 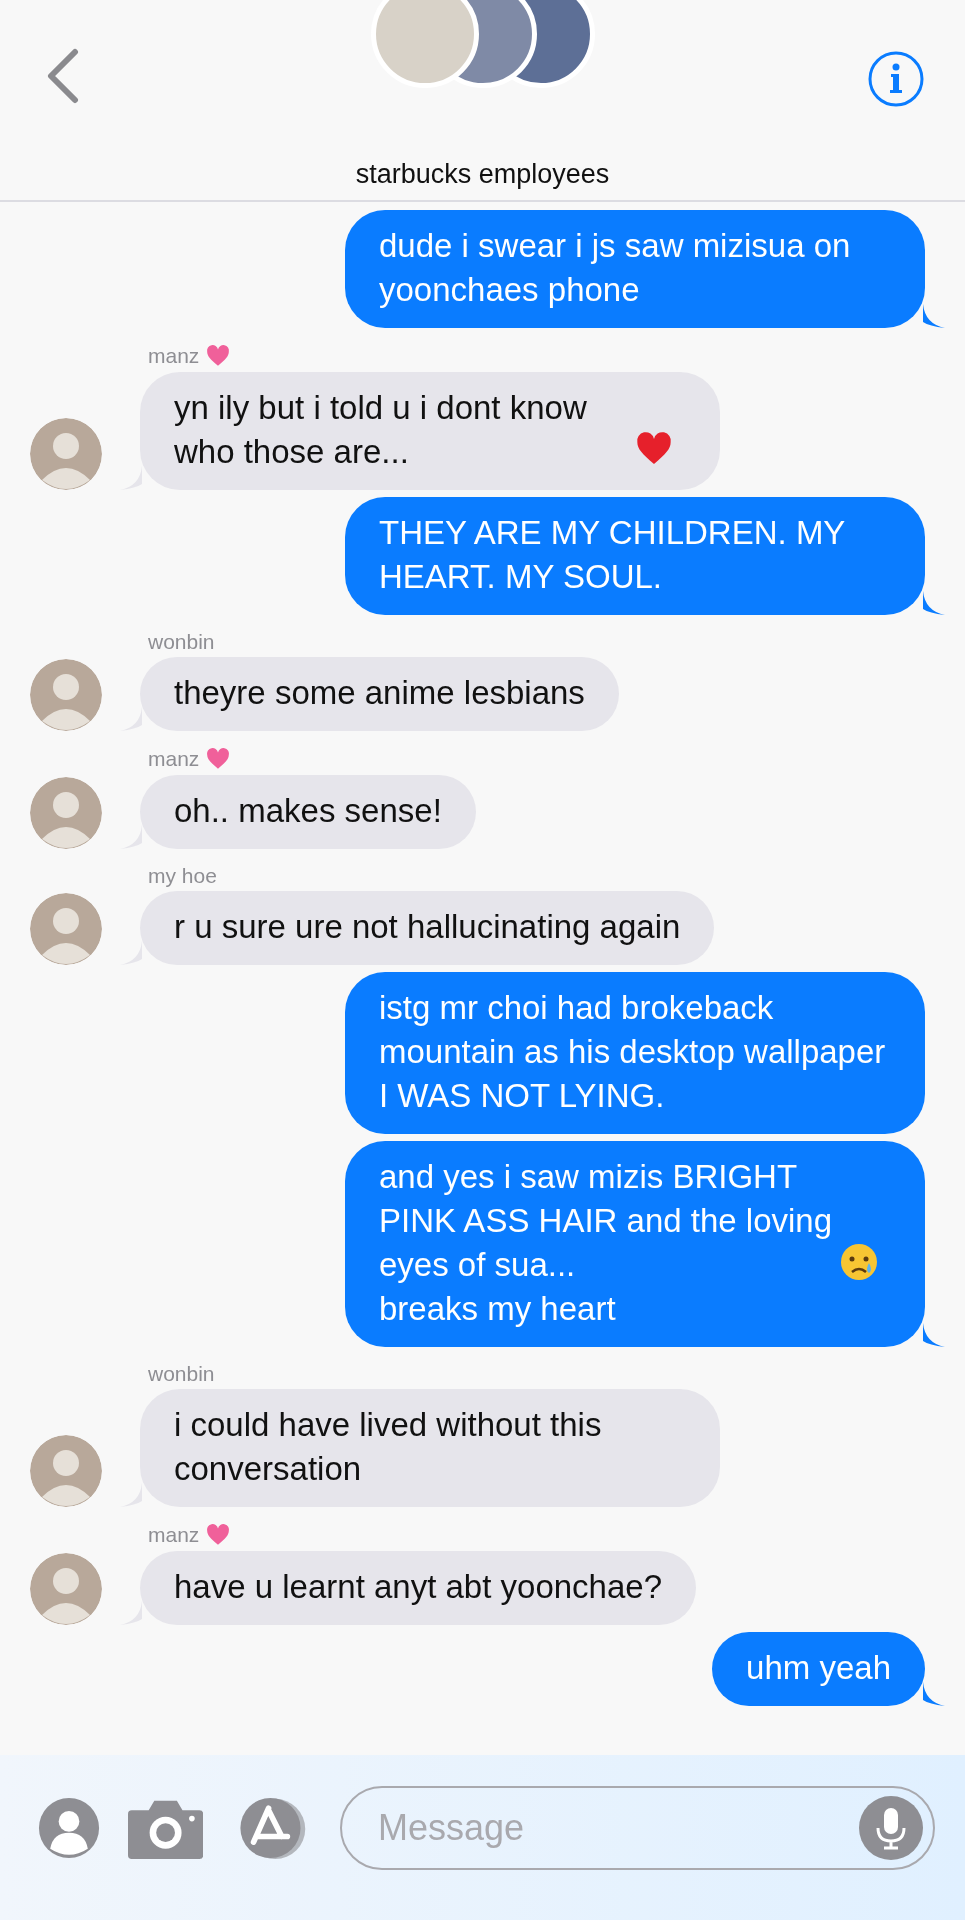 I want to click on microphone-icon, so click(x=891, y=1827).